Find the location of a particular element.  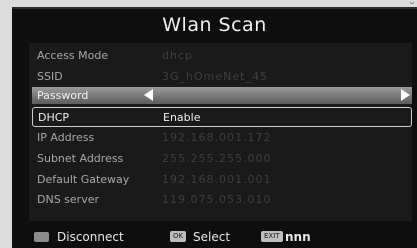

disconnect-hint: Disconnect is located at coordinates (90, 237).